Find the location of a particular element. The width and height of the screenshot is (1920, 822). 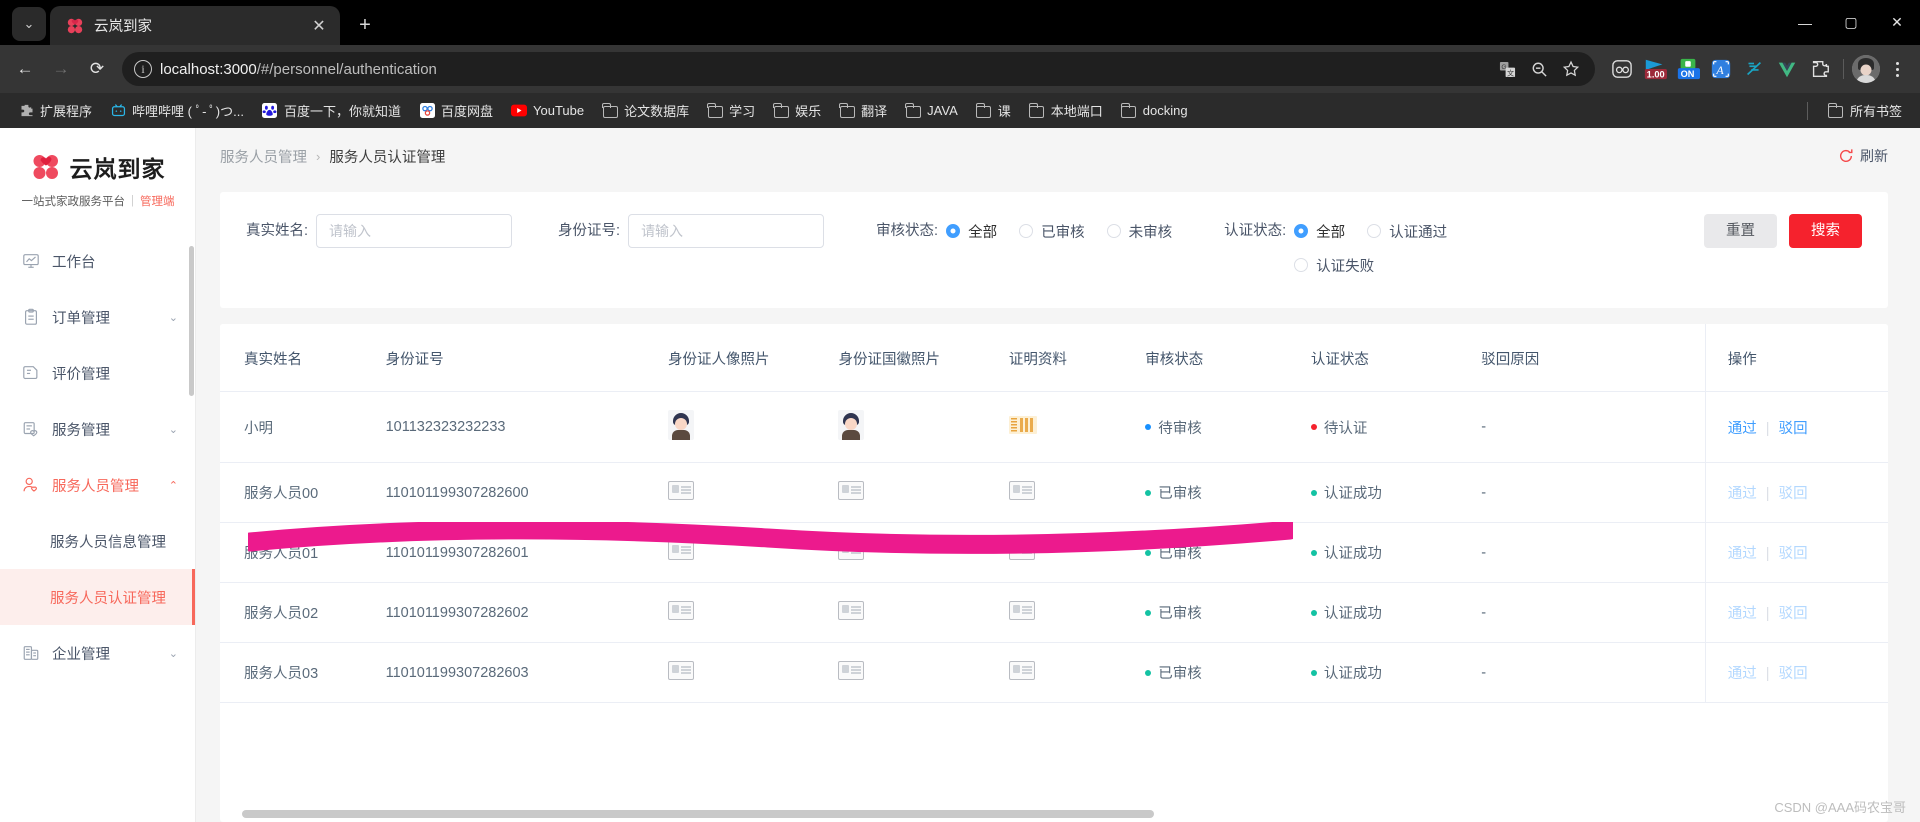

vue-devtools-extension-icon is located at coordinates (1787, 69).